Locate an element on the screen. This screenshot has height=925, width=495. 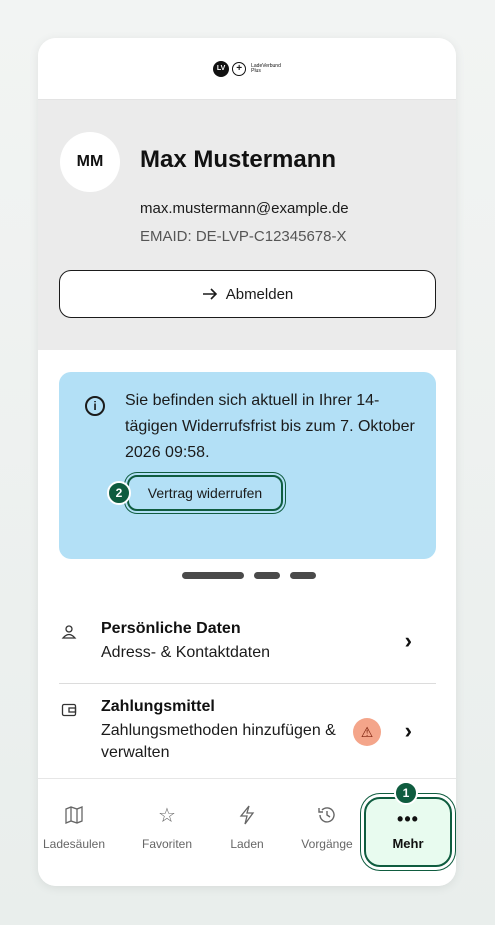
star-icon: ☆ is located at coordinates (167, 816).